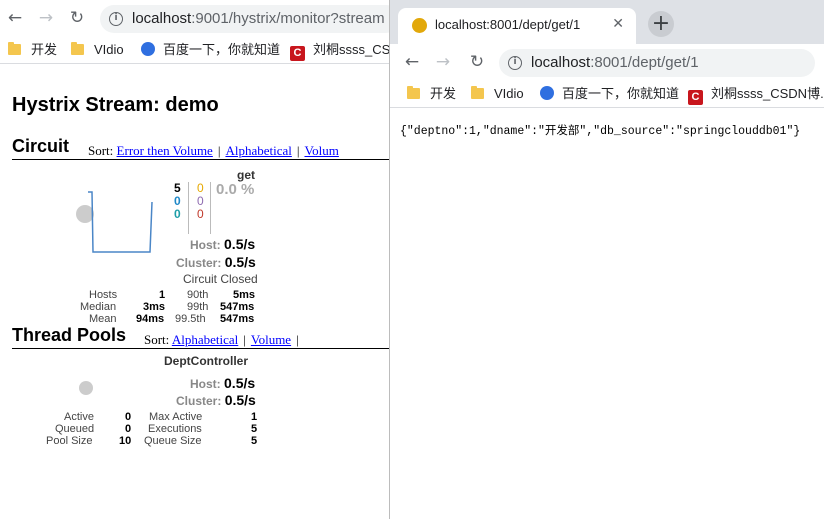 The width and height of the screenshot is (824, 519). Describe the element at coordinates (618, 24) in the screenshot. I see `close-icon: ✕` at that location.